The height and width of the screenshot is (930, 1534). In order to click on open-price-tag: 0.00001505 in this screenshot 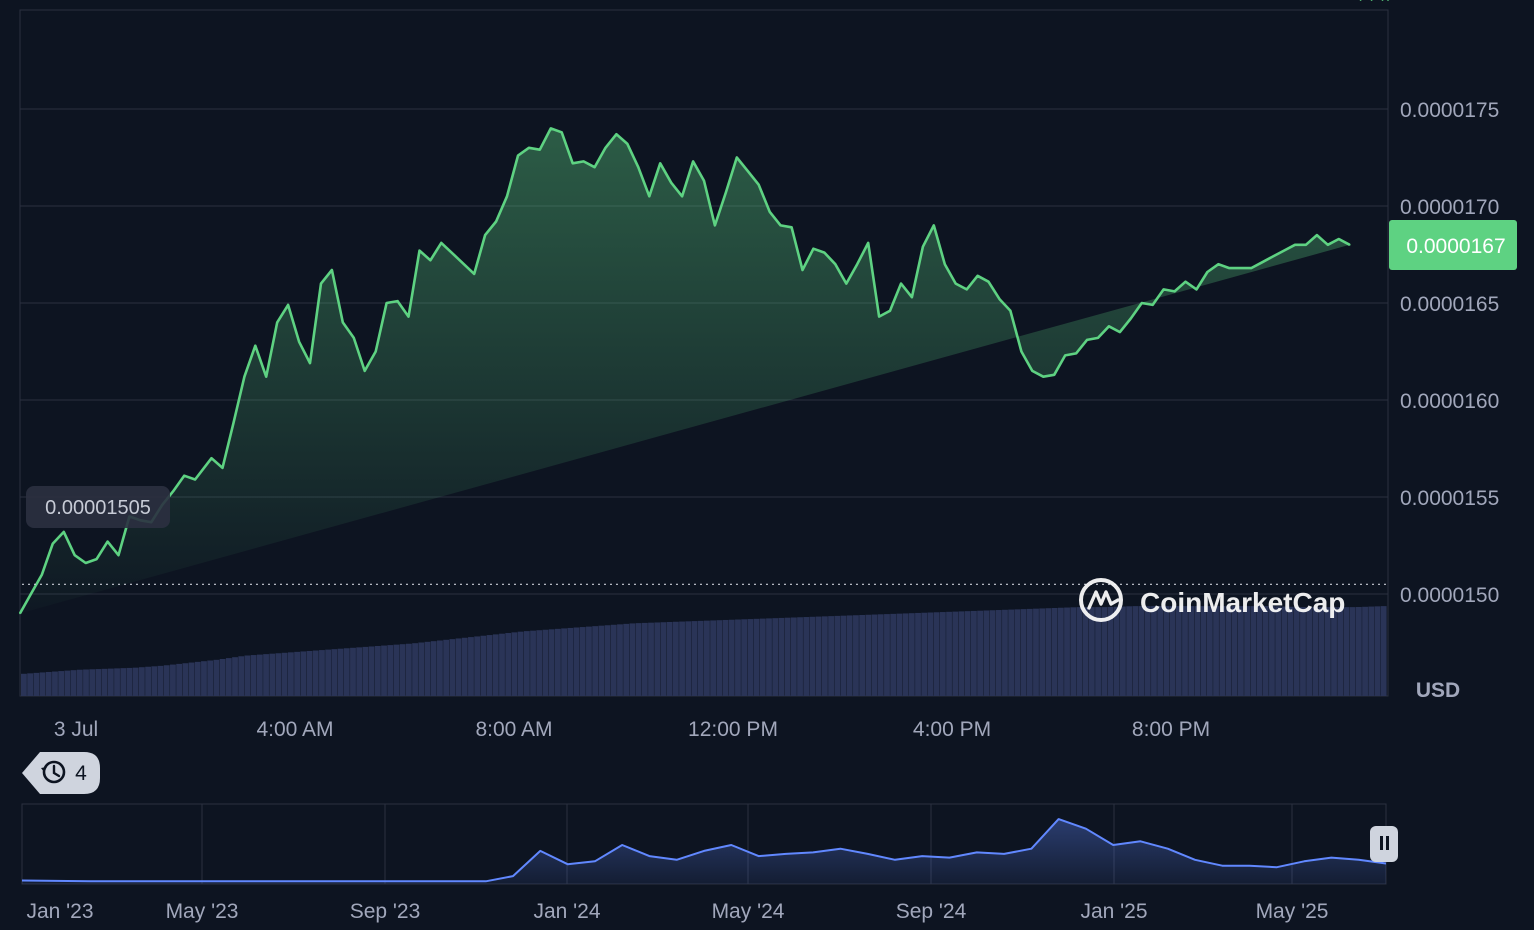, I will do `click(98, 507)`.